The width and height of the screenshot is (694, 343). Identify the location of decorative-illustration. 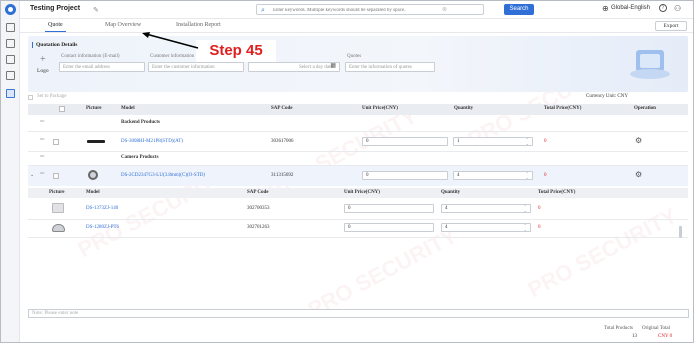
(650, 64).